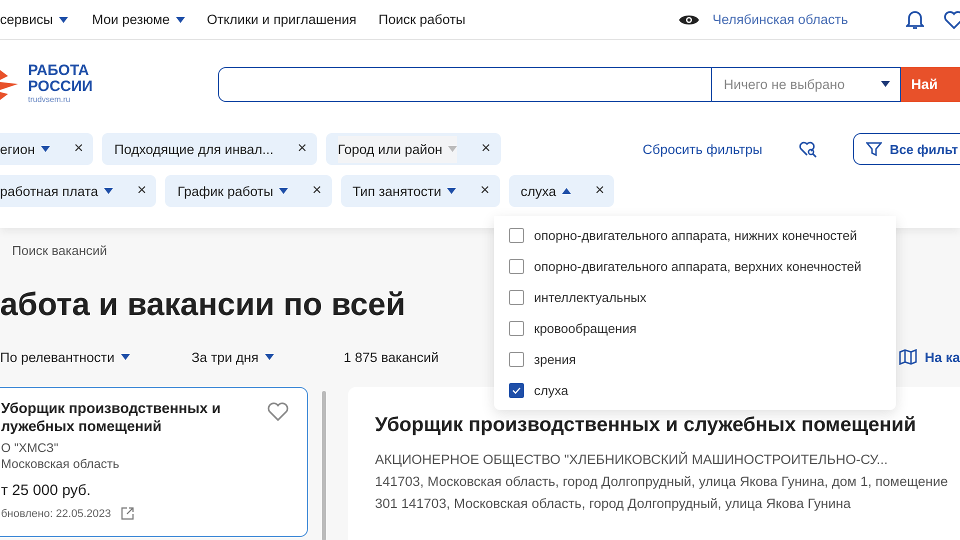 This screenshot has height=540, width=960. Describe the element at coordinates (65, 357) in the screenshot. I see `sort-dropdown: По релевантности` at that location.